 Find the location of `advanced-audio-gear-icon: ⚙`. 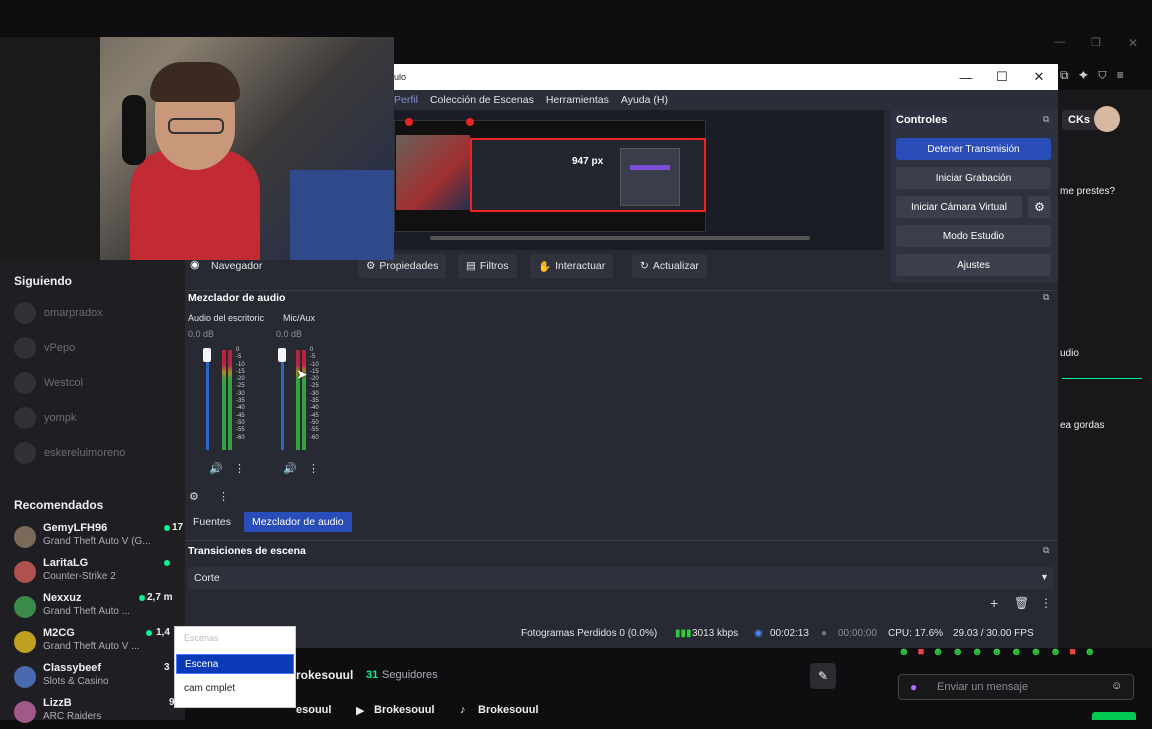

advanced-audio-gear-icon: ⚙ is located at coordinates (194, 496).